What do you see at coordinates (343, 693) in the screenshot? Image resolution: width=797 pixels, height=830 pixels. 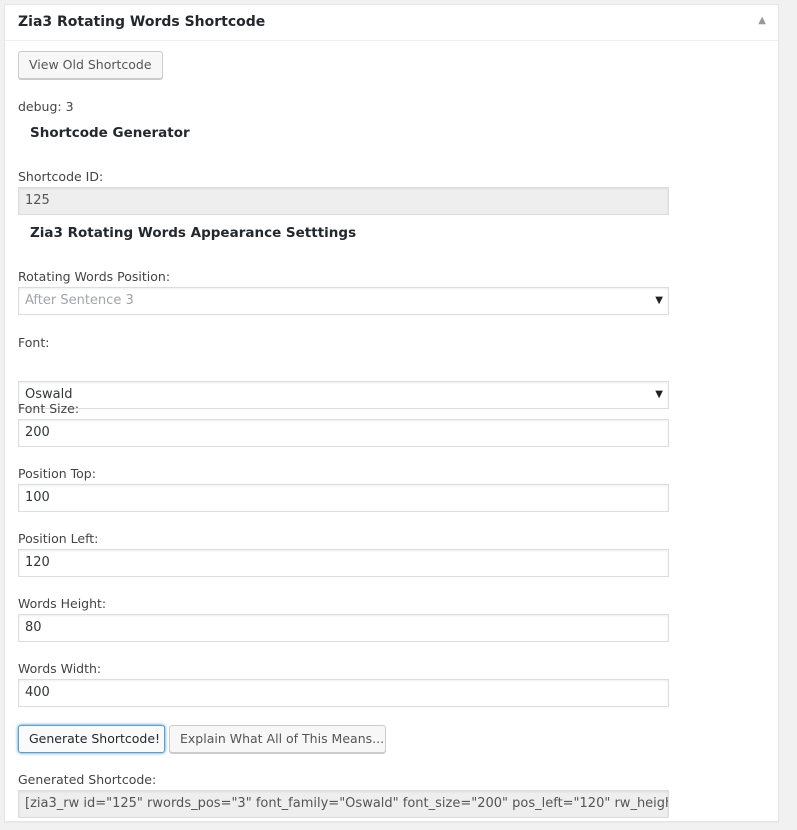 I see `words-width-input: 400` at bounding box center [343, 693].